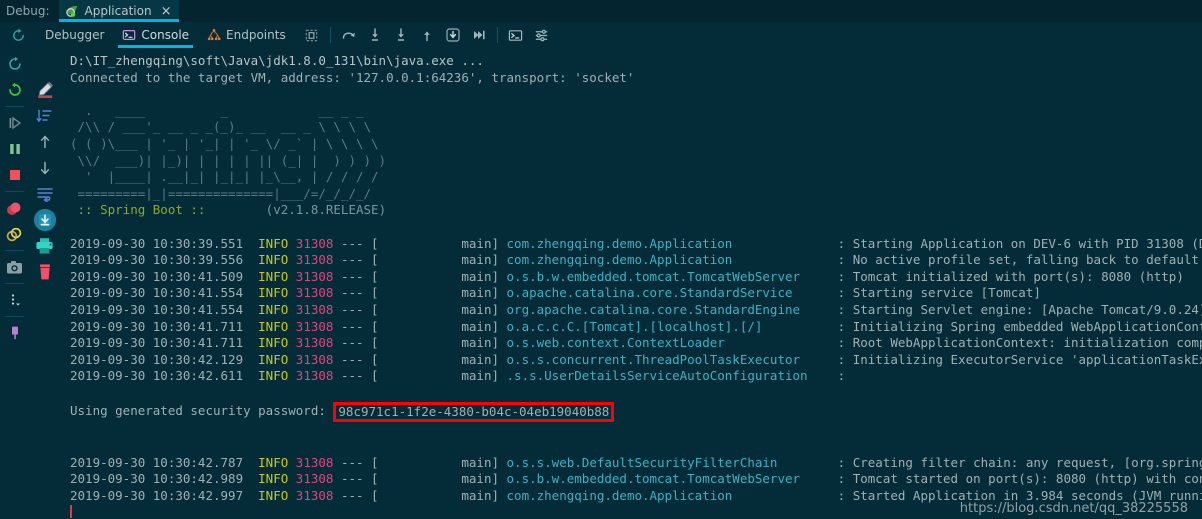  What do you see at coordinates (375, 35) in the screenshot?
I see `step-into-icon` at bounding box center [375, 35].